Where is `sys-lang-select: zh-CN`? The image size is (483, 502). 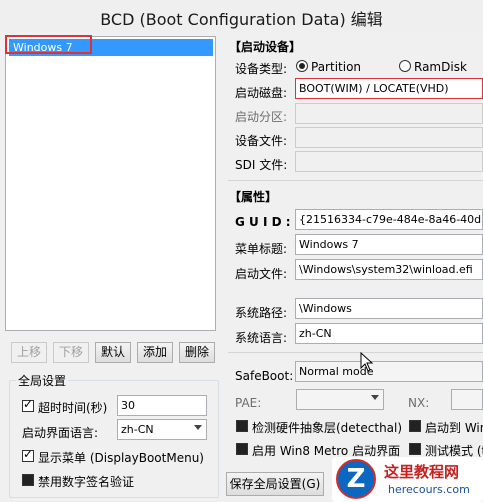
sys-lang-select: zh-CN is located at coordinates (389, 333).